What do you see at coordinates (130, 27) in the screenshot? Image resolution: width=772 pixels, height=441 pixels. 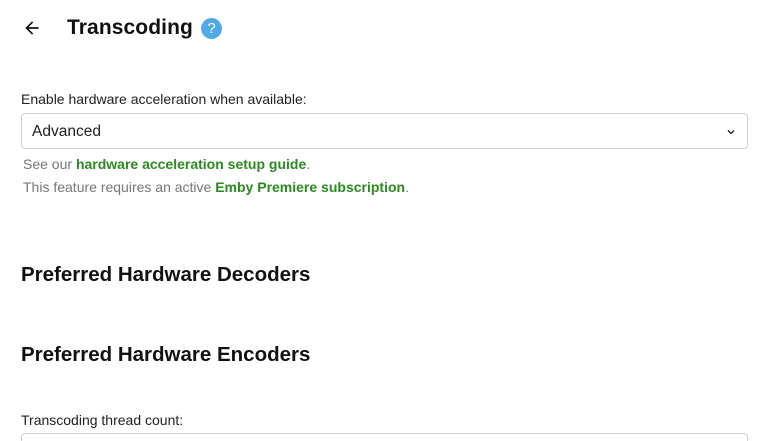 I see `page-title: Transcoding` at bounding box center [130, 27].